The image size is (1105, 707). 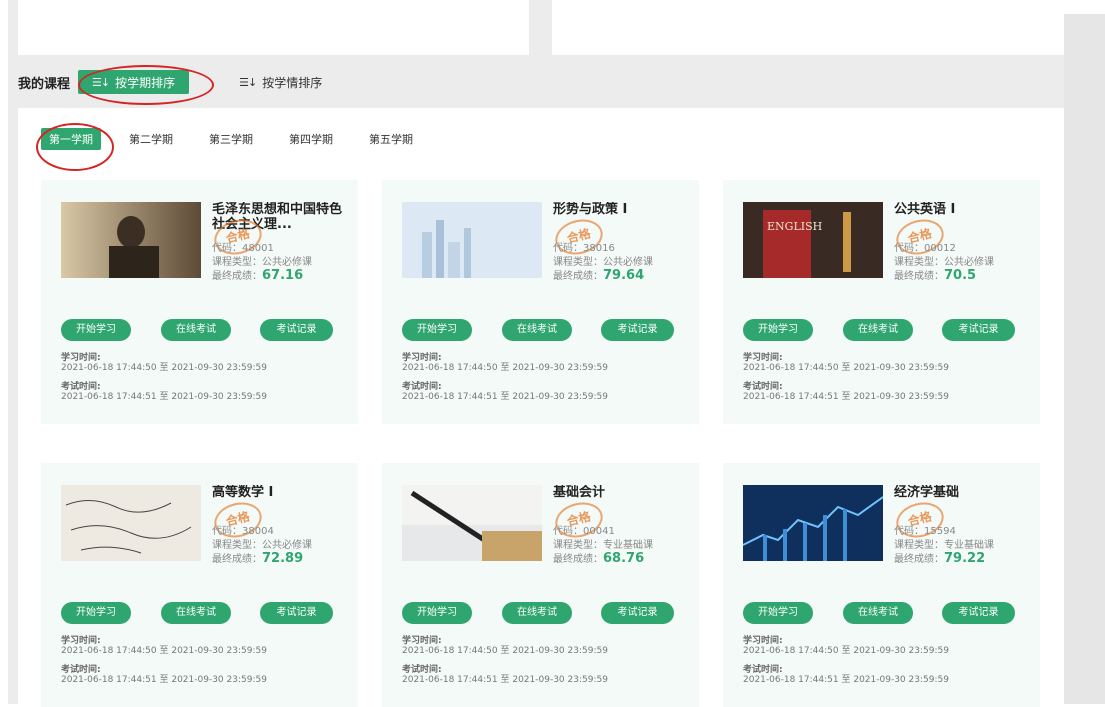 I want to click on tab-semester-3: 第三学期, so click(x=231, y=139).